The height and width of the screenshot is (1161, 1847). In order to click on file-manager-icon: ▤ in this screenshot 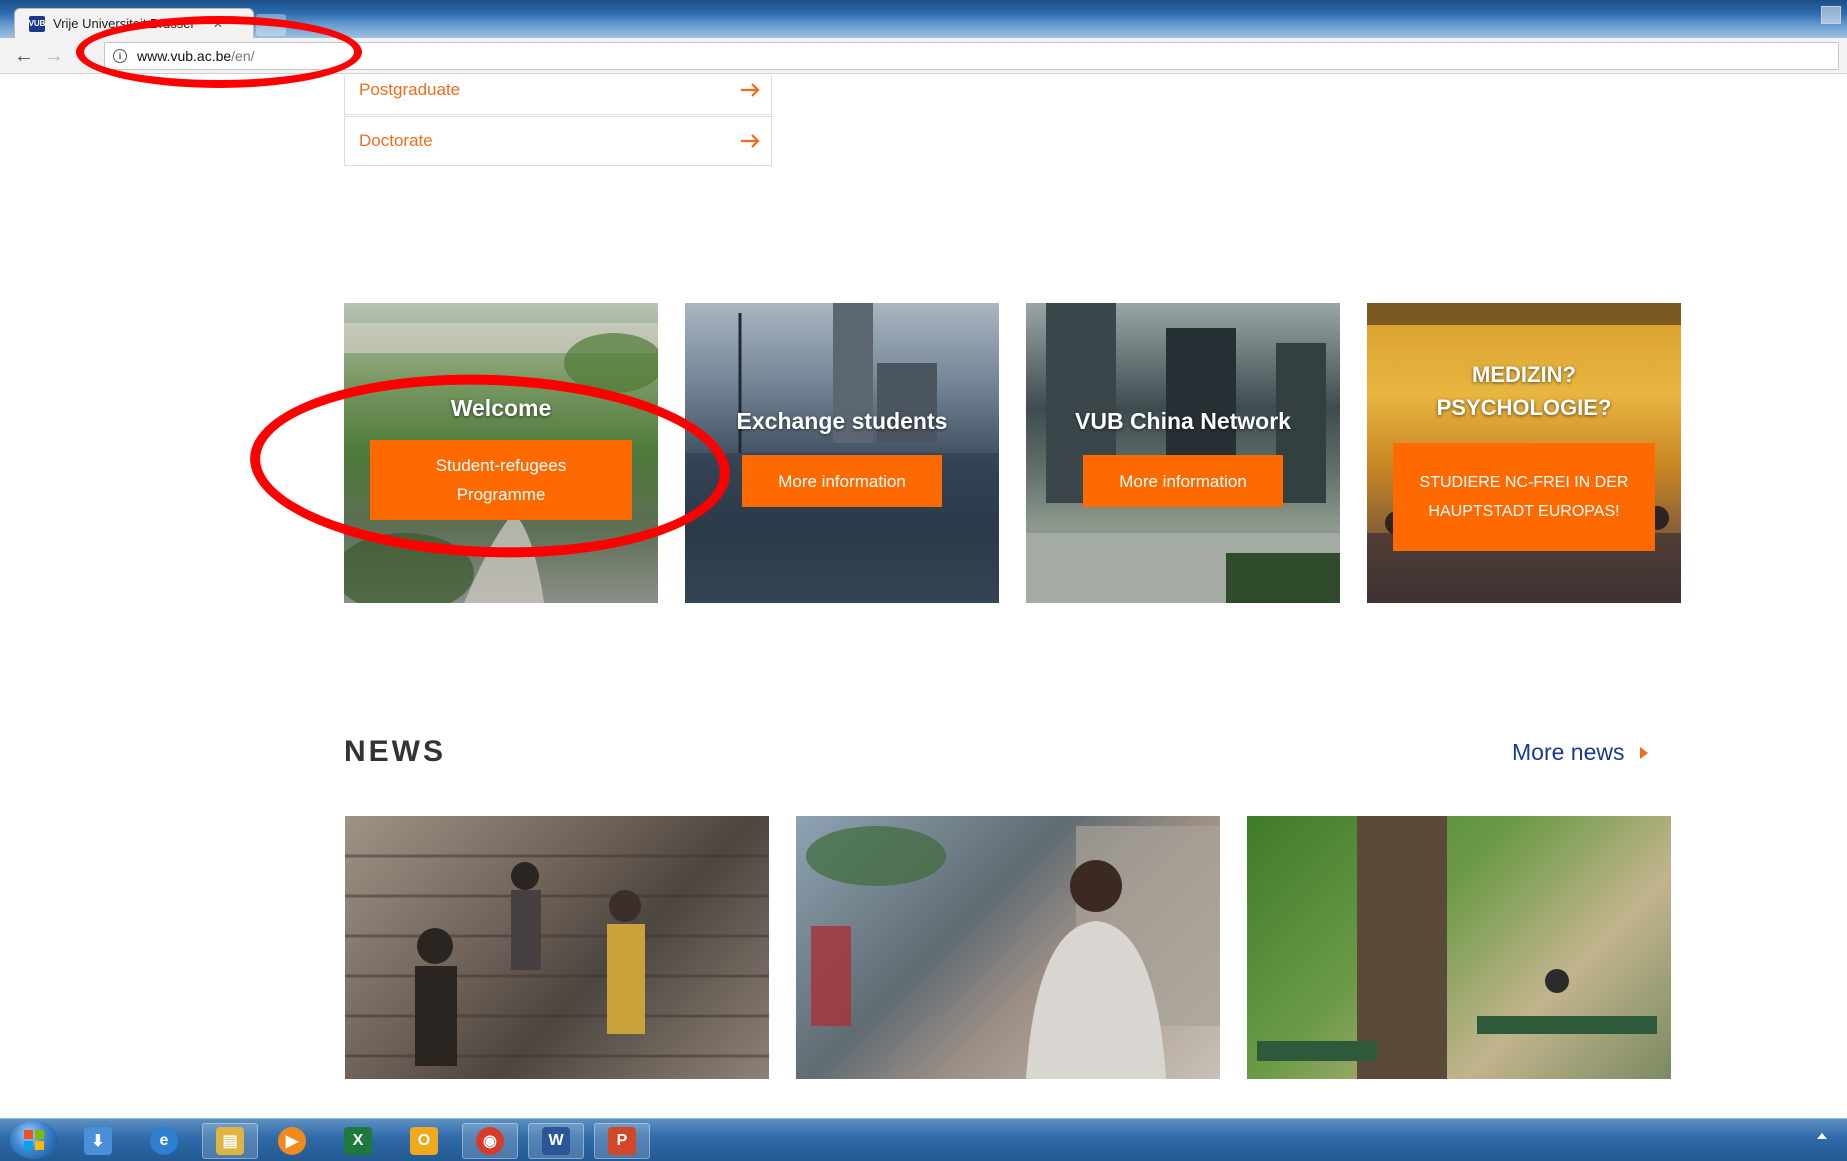, I will do `click(230, 1141)`.